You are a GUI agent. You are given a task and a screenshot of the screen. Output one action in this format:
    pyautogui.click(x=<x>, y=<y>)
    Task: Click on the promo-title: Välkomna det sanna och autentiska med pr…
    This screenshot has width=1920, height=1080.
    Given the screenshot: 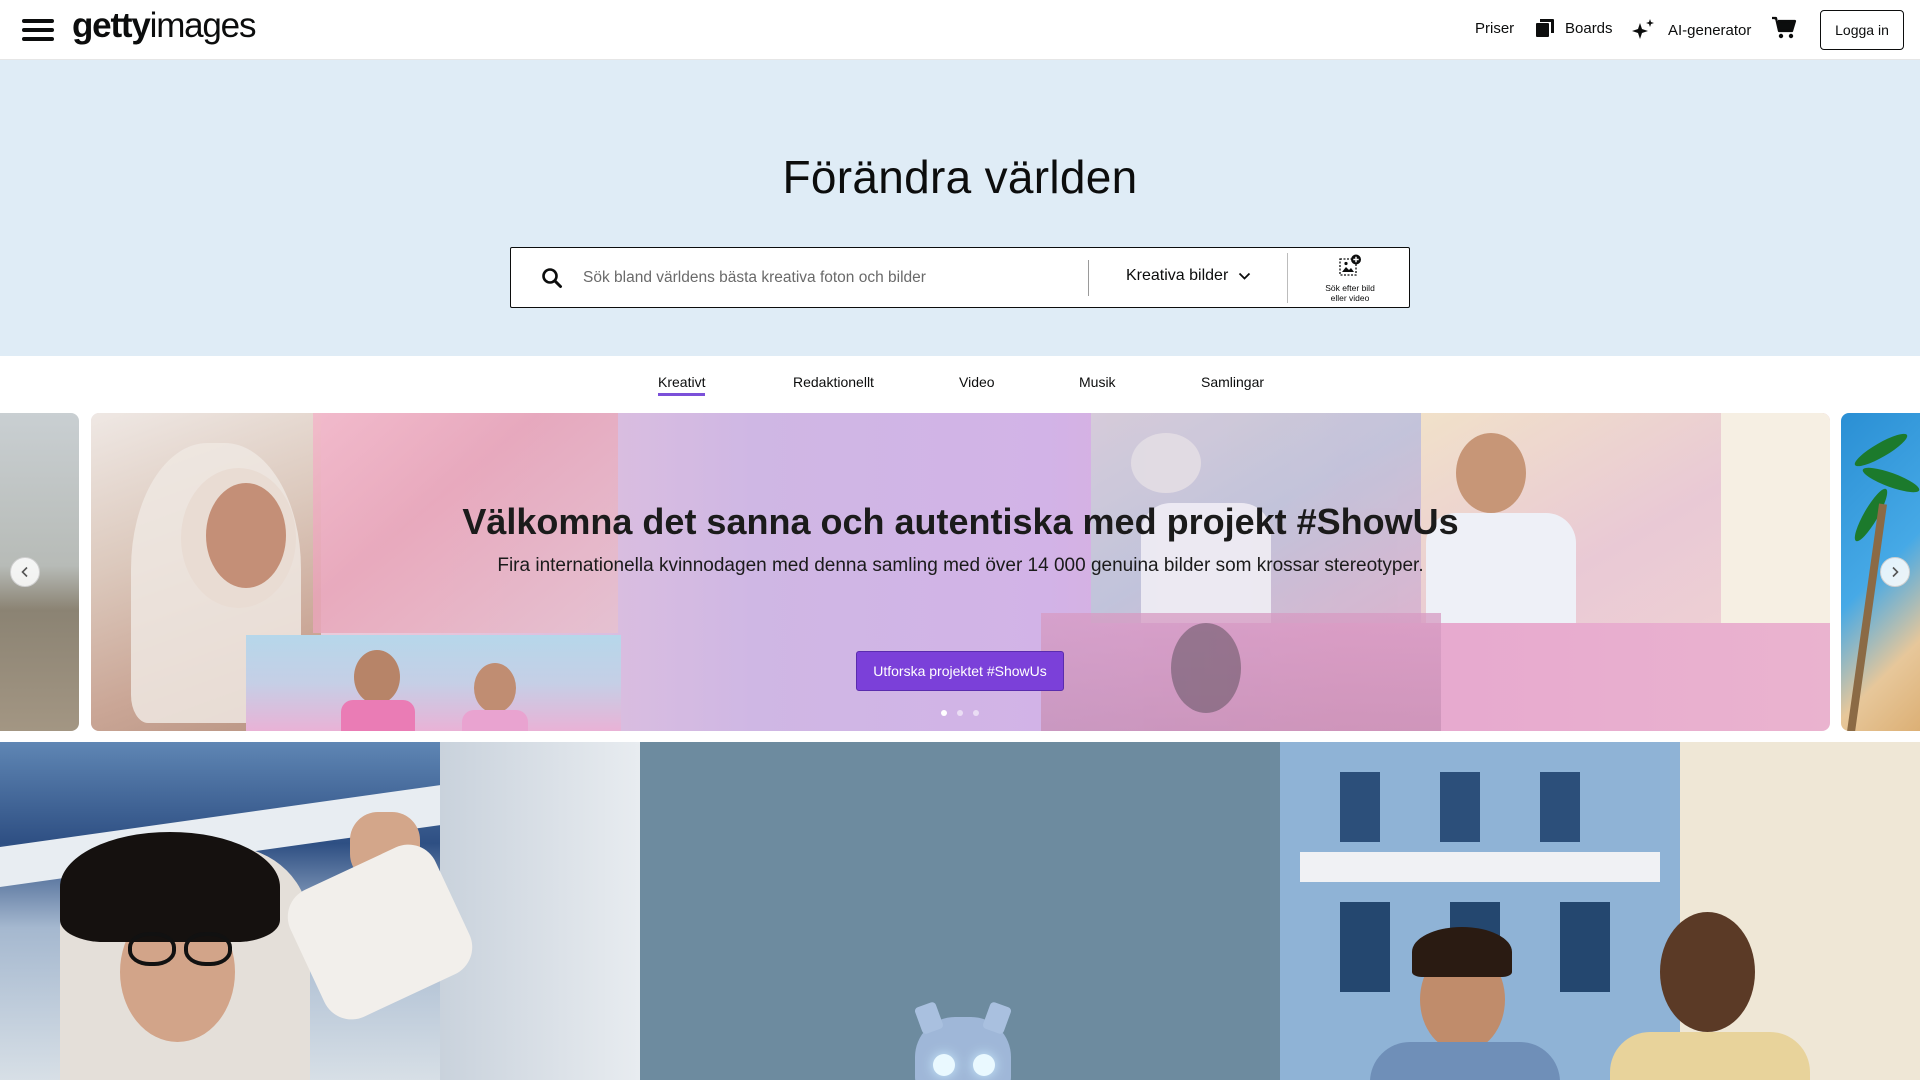 What is the action you would take?
    pyautogui.click(x=960, y=521)
    